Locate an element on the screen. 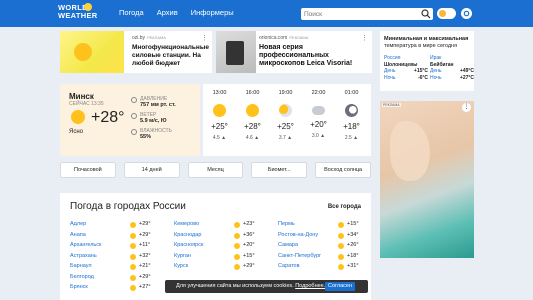  humidity-metric: ВЛАЖНОСТЬ 55% is located at coordinates (163, 134).